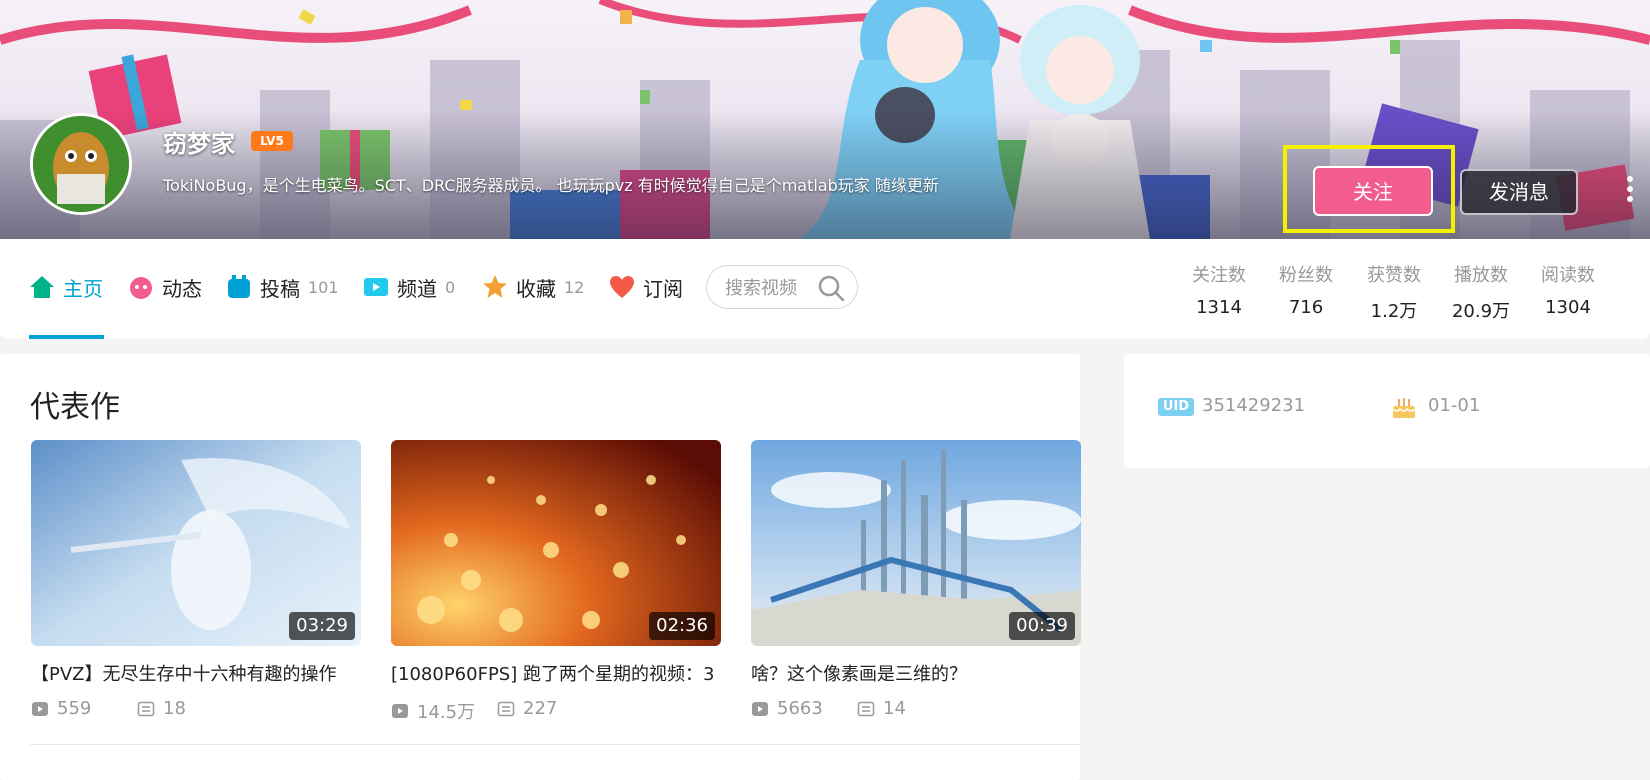  I want to click on uid-value: 351429231, so click(1254, 405).